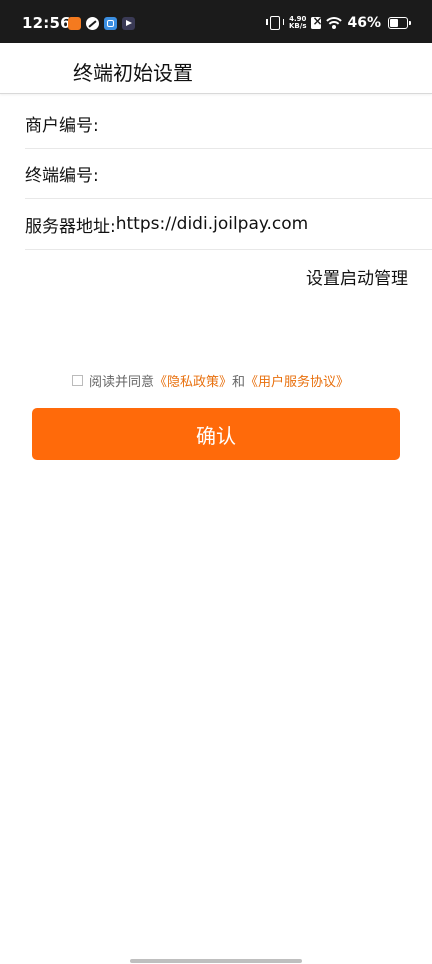  What do you see at coordinates (399, 23) in the screenshot?
I see `battery-icon` at bounding box center [399, 23].